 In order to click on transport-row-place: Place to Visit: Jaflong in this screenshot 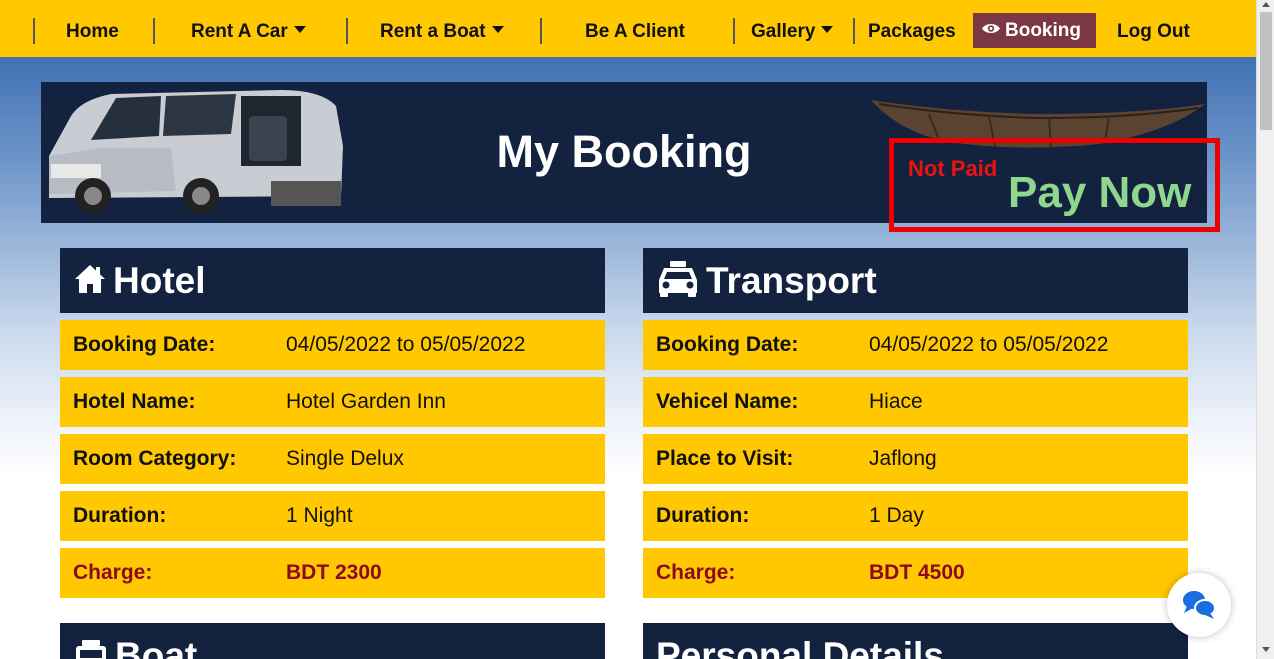, I will do `click(915, 459)`.